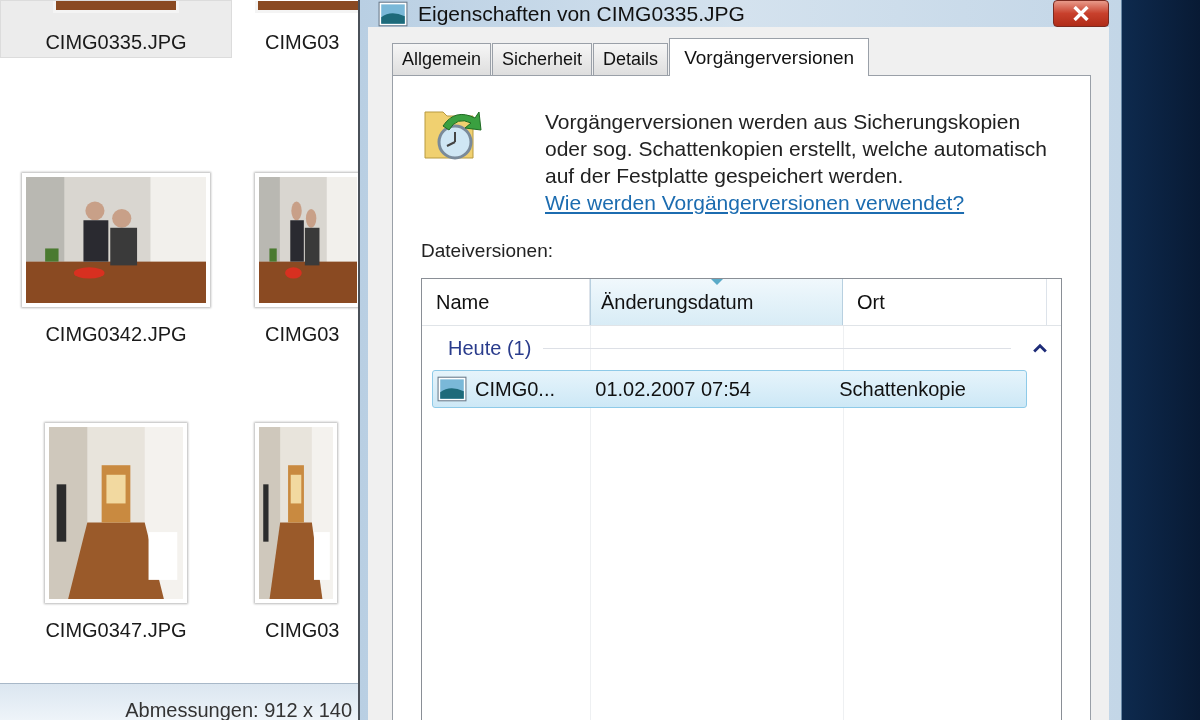 Image resolution: width=1200 pixels, height=720 pixels. I want to click on list-label: Dateiversionen:, so click(488, 251).